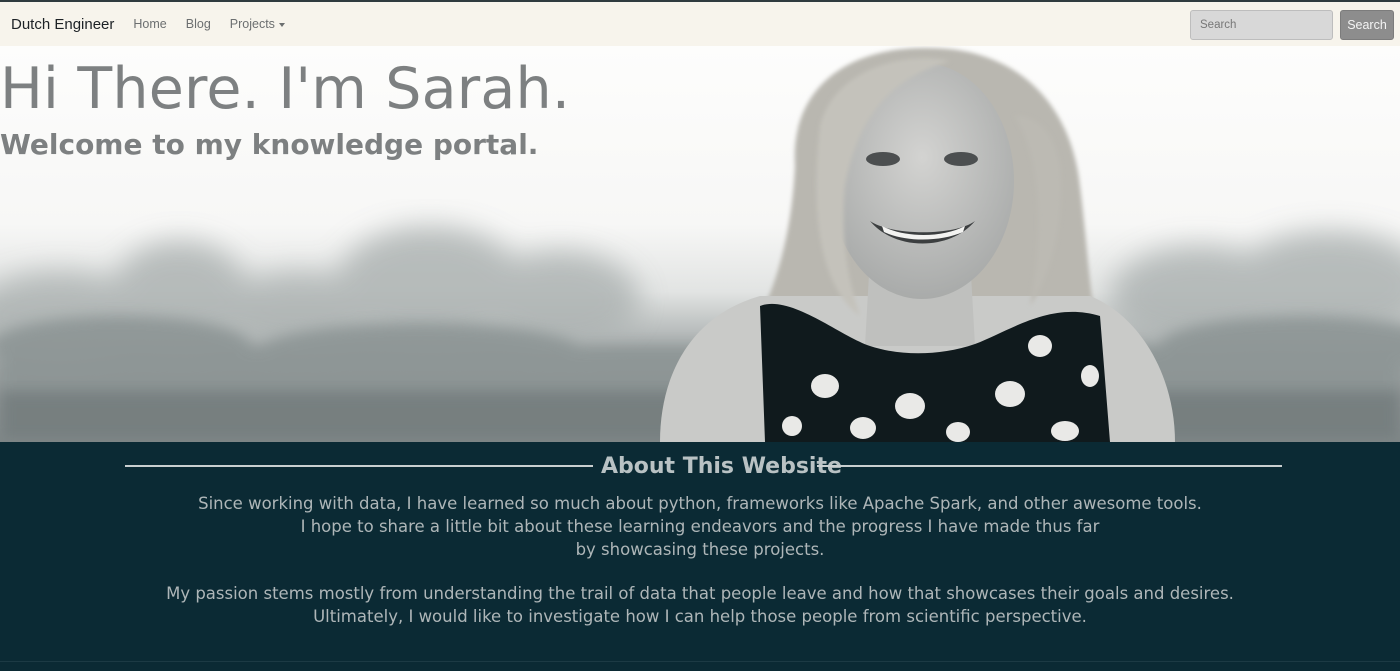  Describe the element at coordinates (721, 466) in the screenshot. I see `about-heading: About This Website` at that location.